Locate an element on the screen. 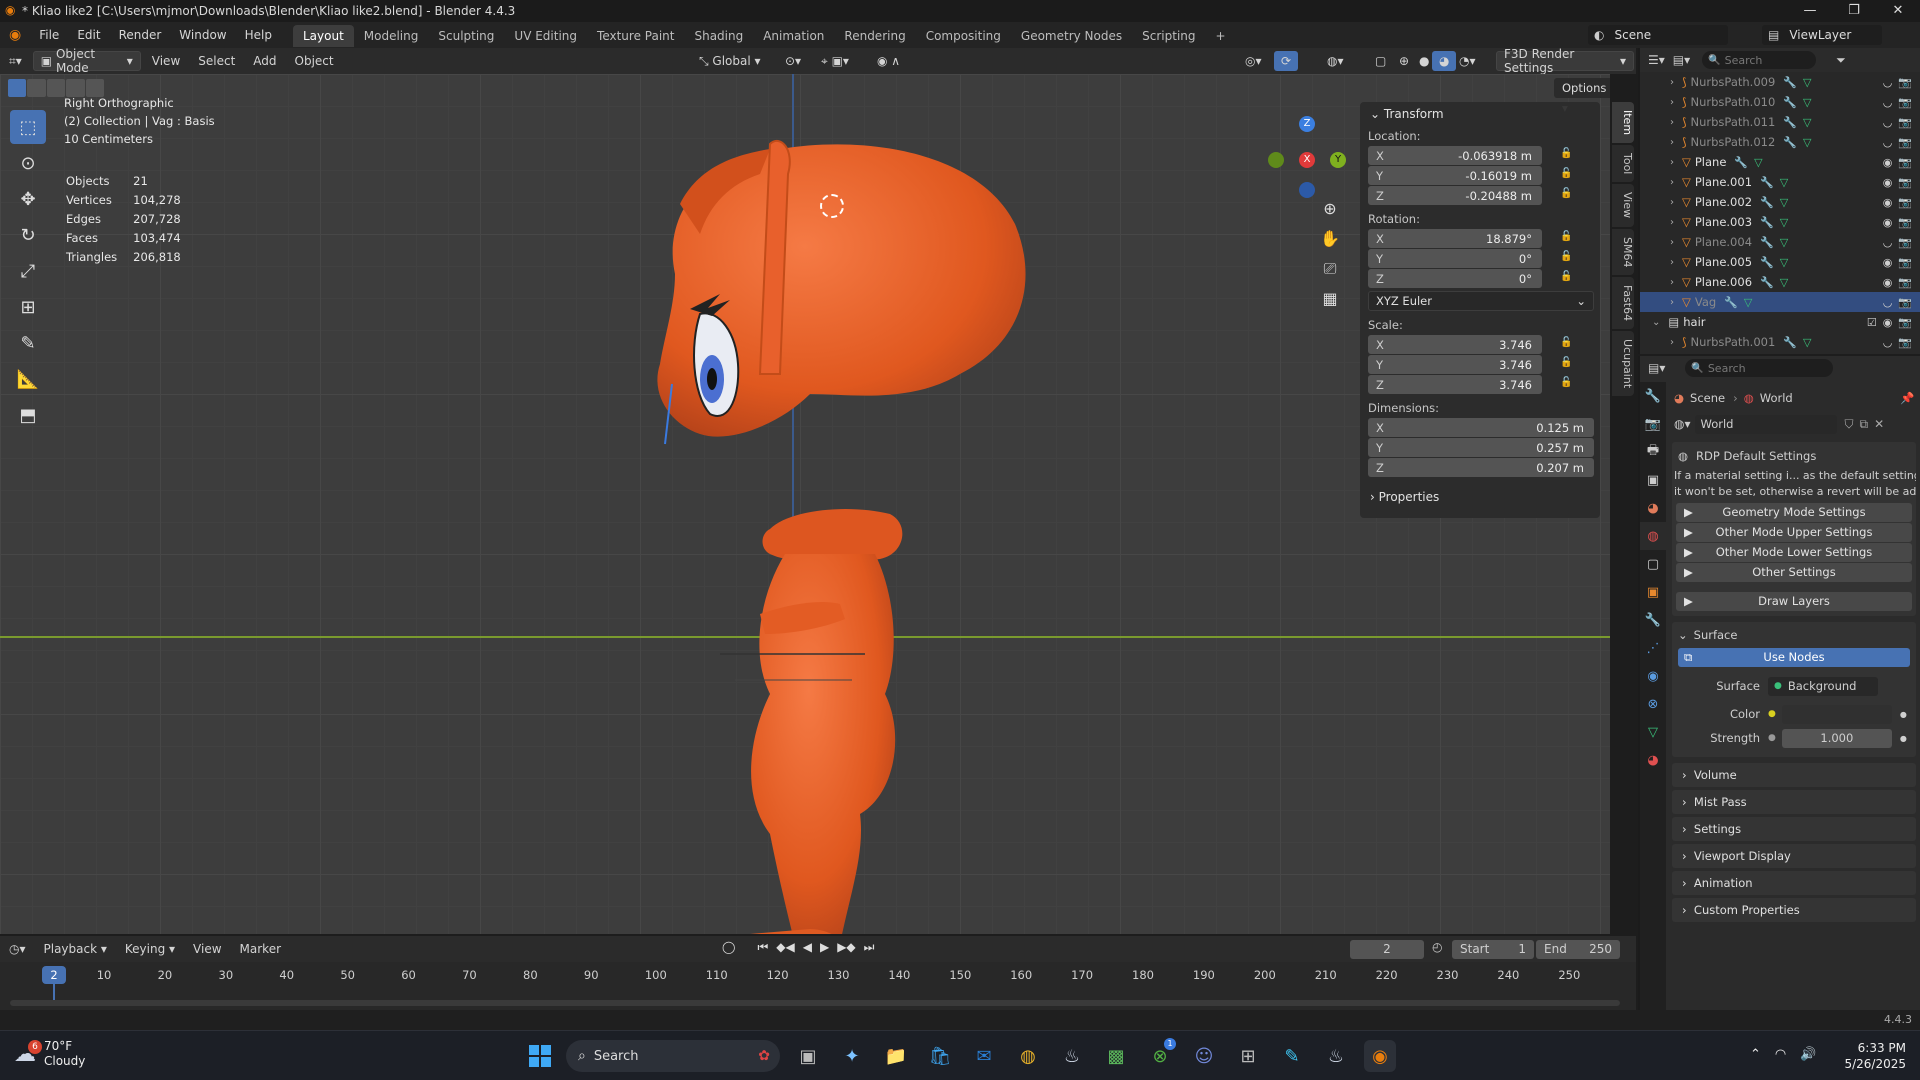 The height and width of the screenshot is (1080, 1920). store-icon: 🛍 is located at coordinates (940, 1056).